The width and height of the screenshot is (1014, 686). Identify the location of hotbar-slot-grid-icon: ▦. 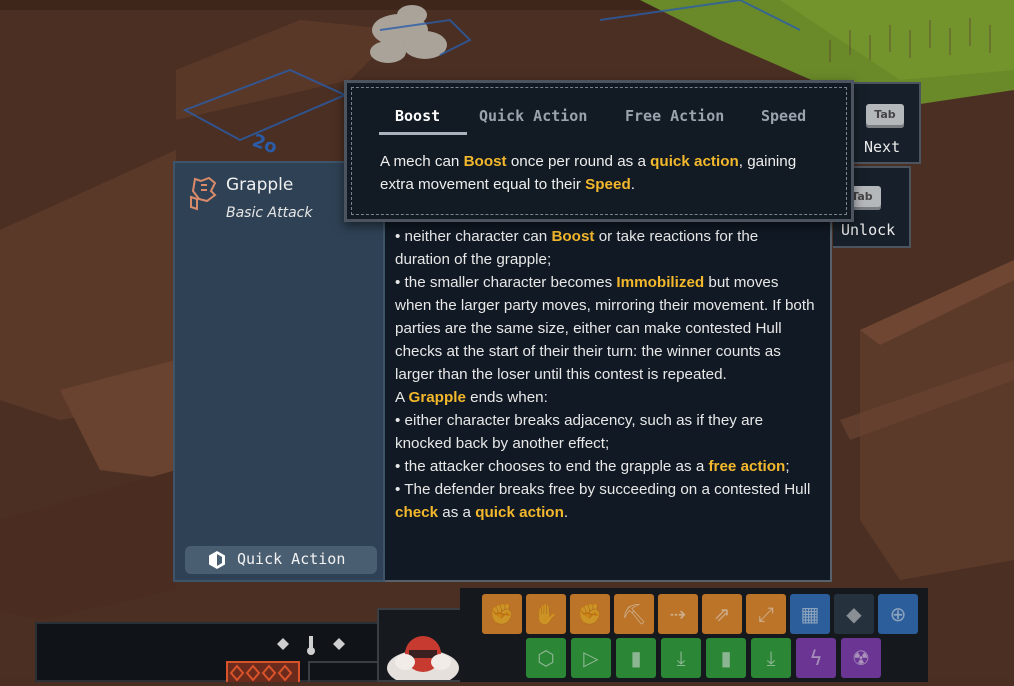
(810, 614).